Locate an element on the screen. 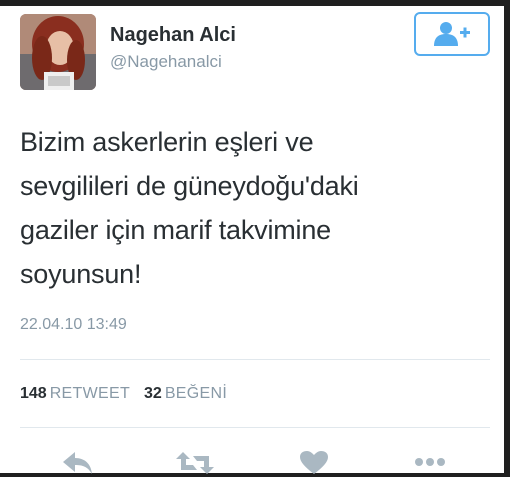 The image size is (510, 480). follow-button is located at coordinates (452, 34).